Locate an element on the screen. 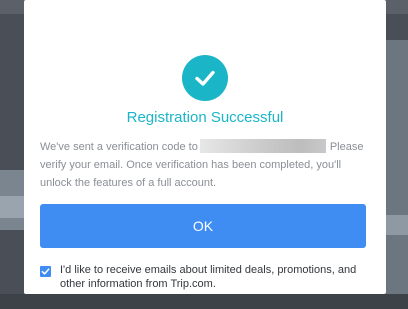  checkmark-icon is located at coordinates (45, 271).